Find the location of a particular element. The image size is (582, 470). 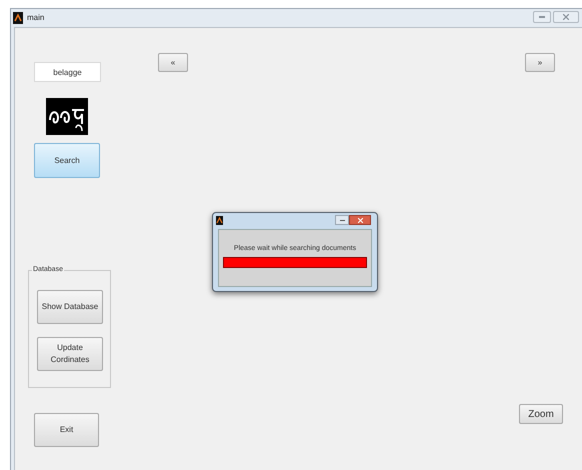

close-button is located at coordinates (360, 220).